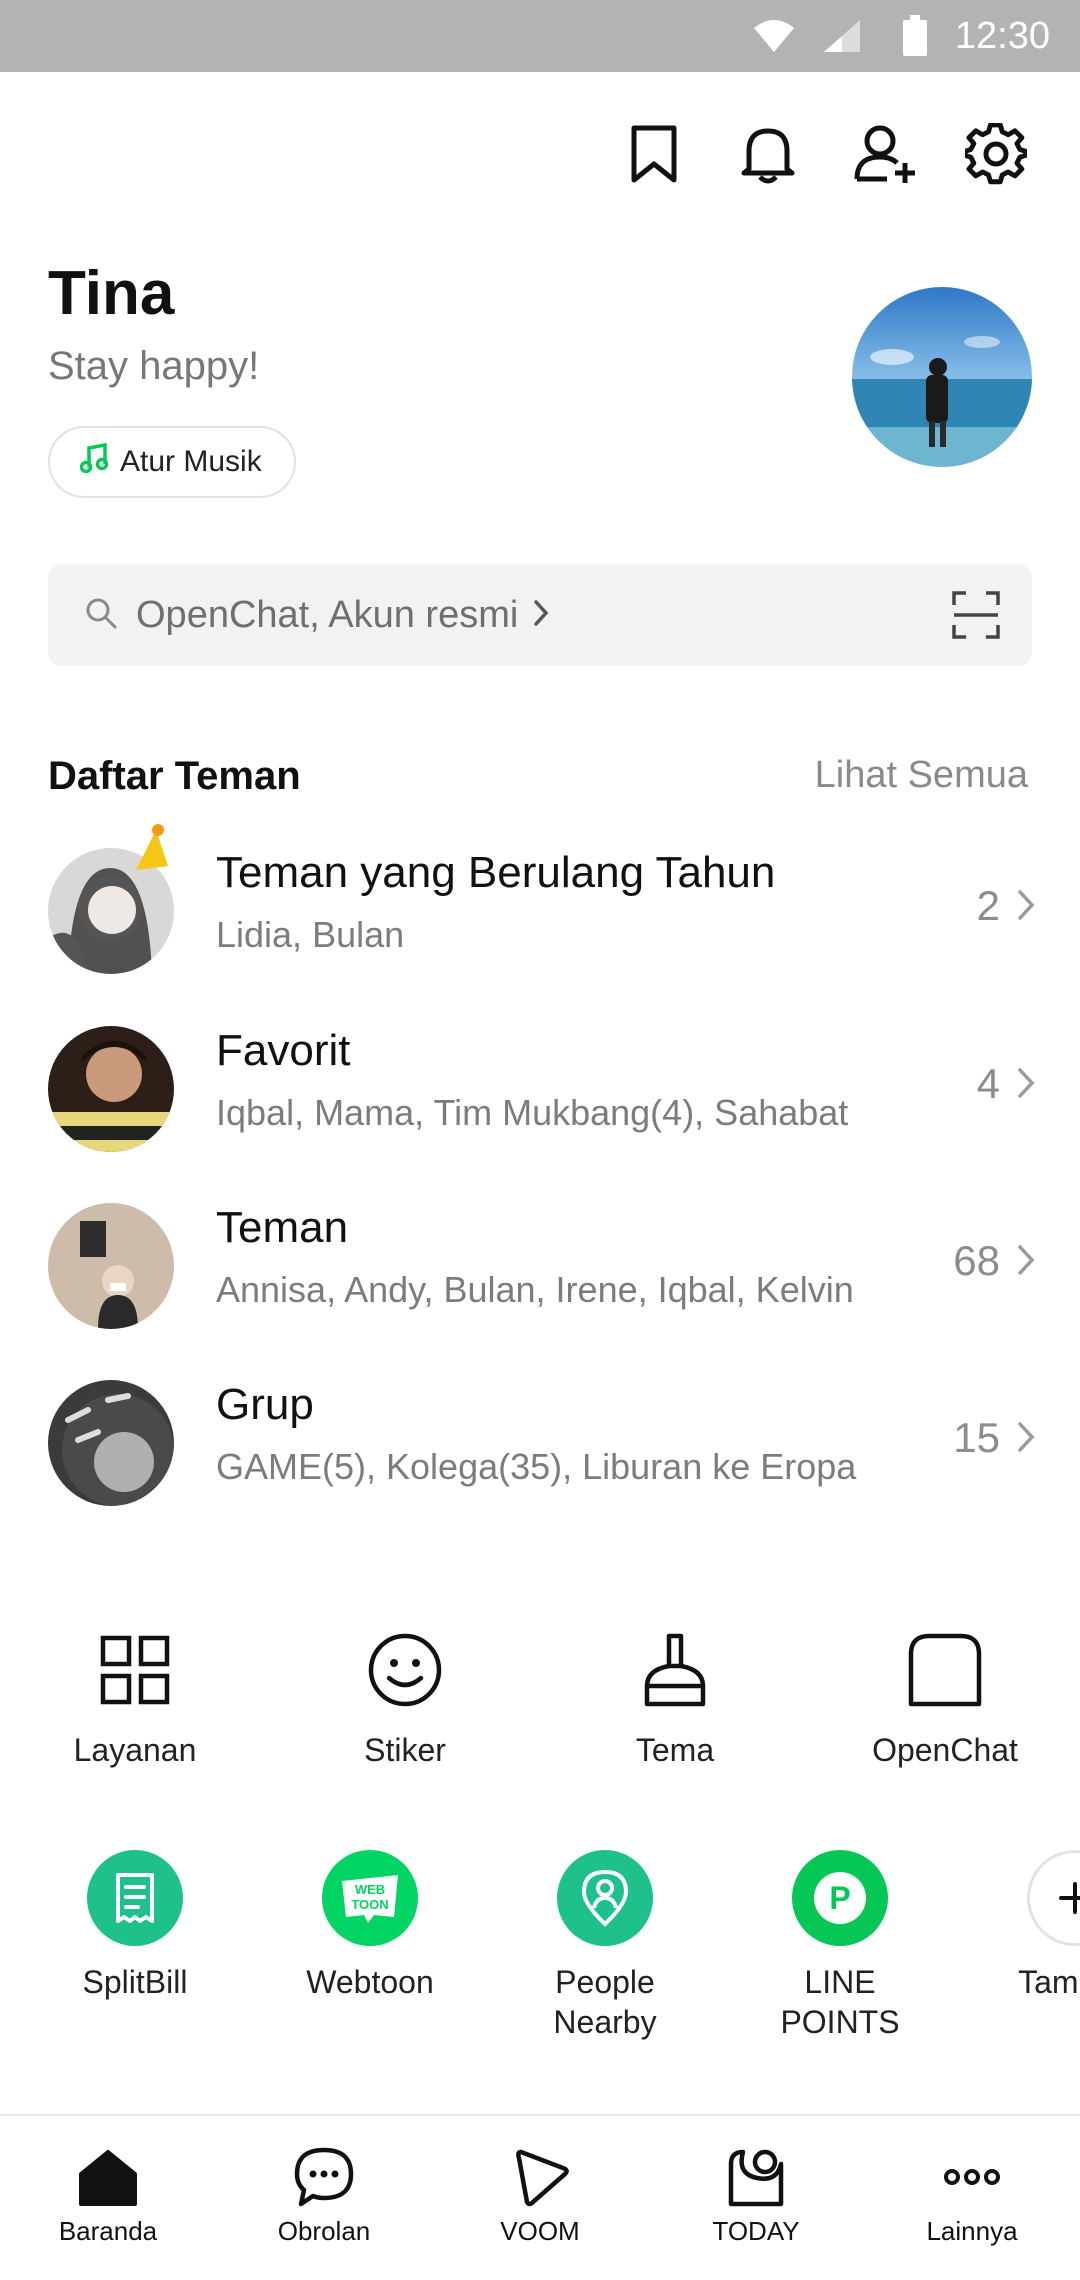 The image size is (1080, 2280). I want to click on search-bar: OpenChat, Akun resmi, so click(540, 615).